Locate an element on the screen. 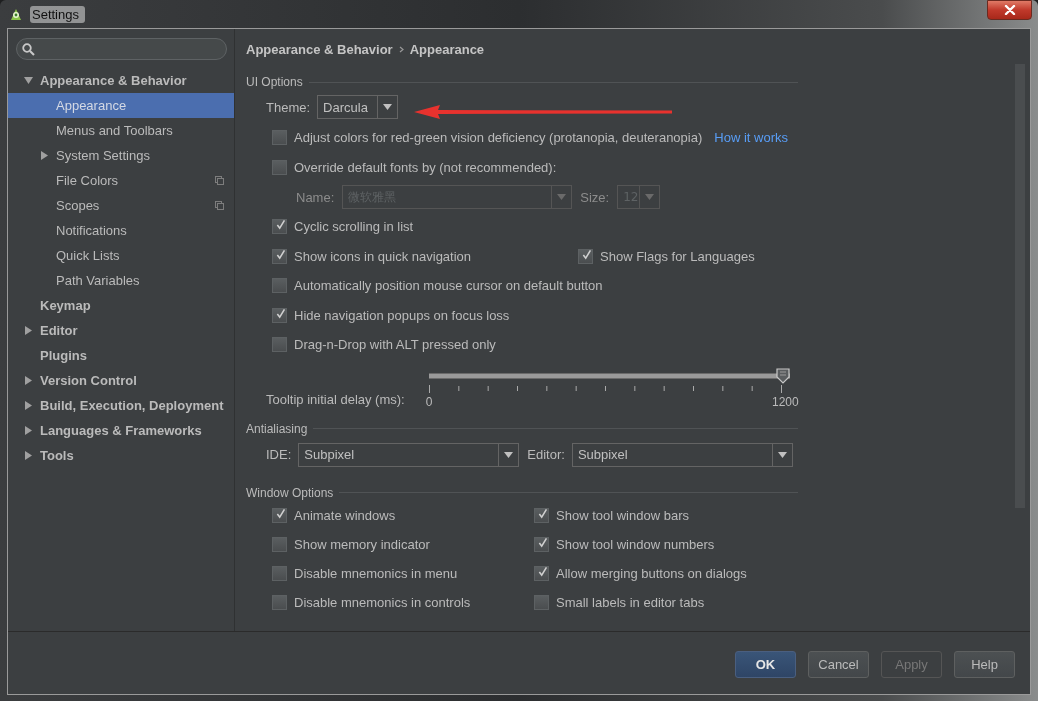 The height and width of the screenshot is (701, 1038). sidebar-item: Menus and Toolbars is located at coordinates (121, 130).